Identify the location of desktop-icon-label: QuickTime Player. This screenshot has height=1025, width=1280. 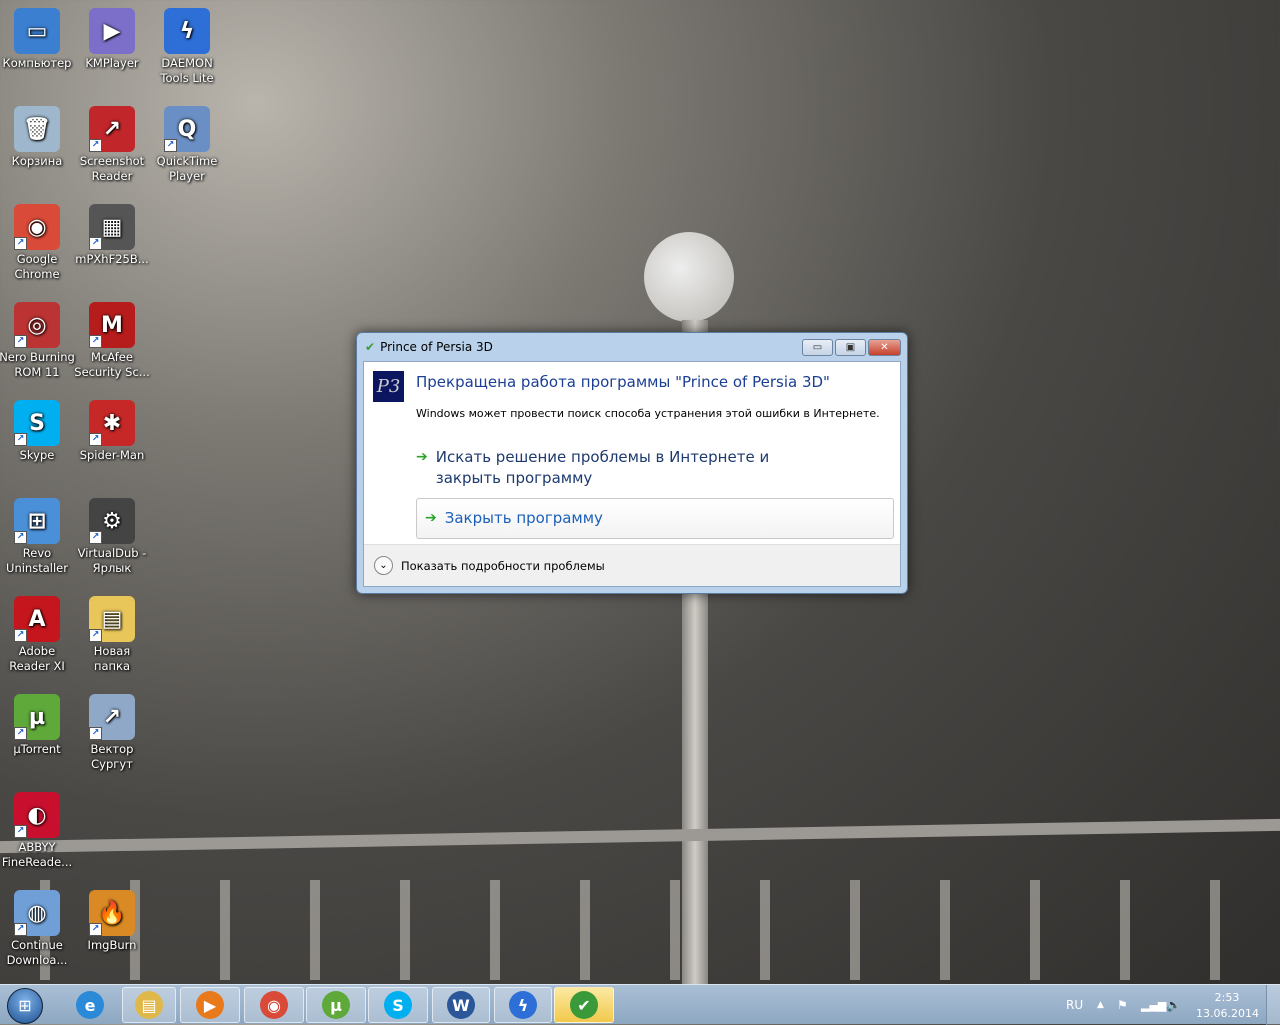
(187, 168).